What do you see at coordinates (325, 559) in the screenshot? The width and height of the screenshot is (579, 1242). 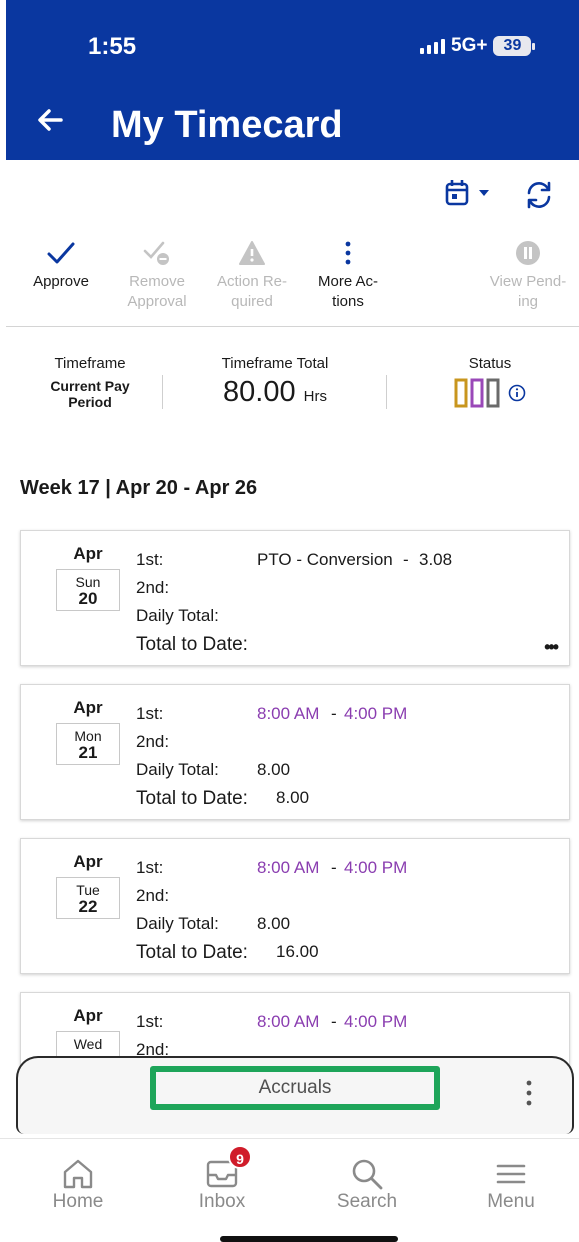 I see `first-shift-paycode: PTO - Conversion` at bounding box center [325, 559].